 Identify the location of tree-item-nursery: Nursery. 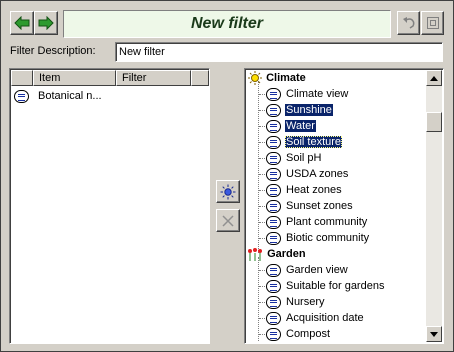
(292, 302).